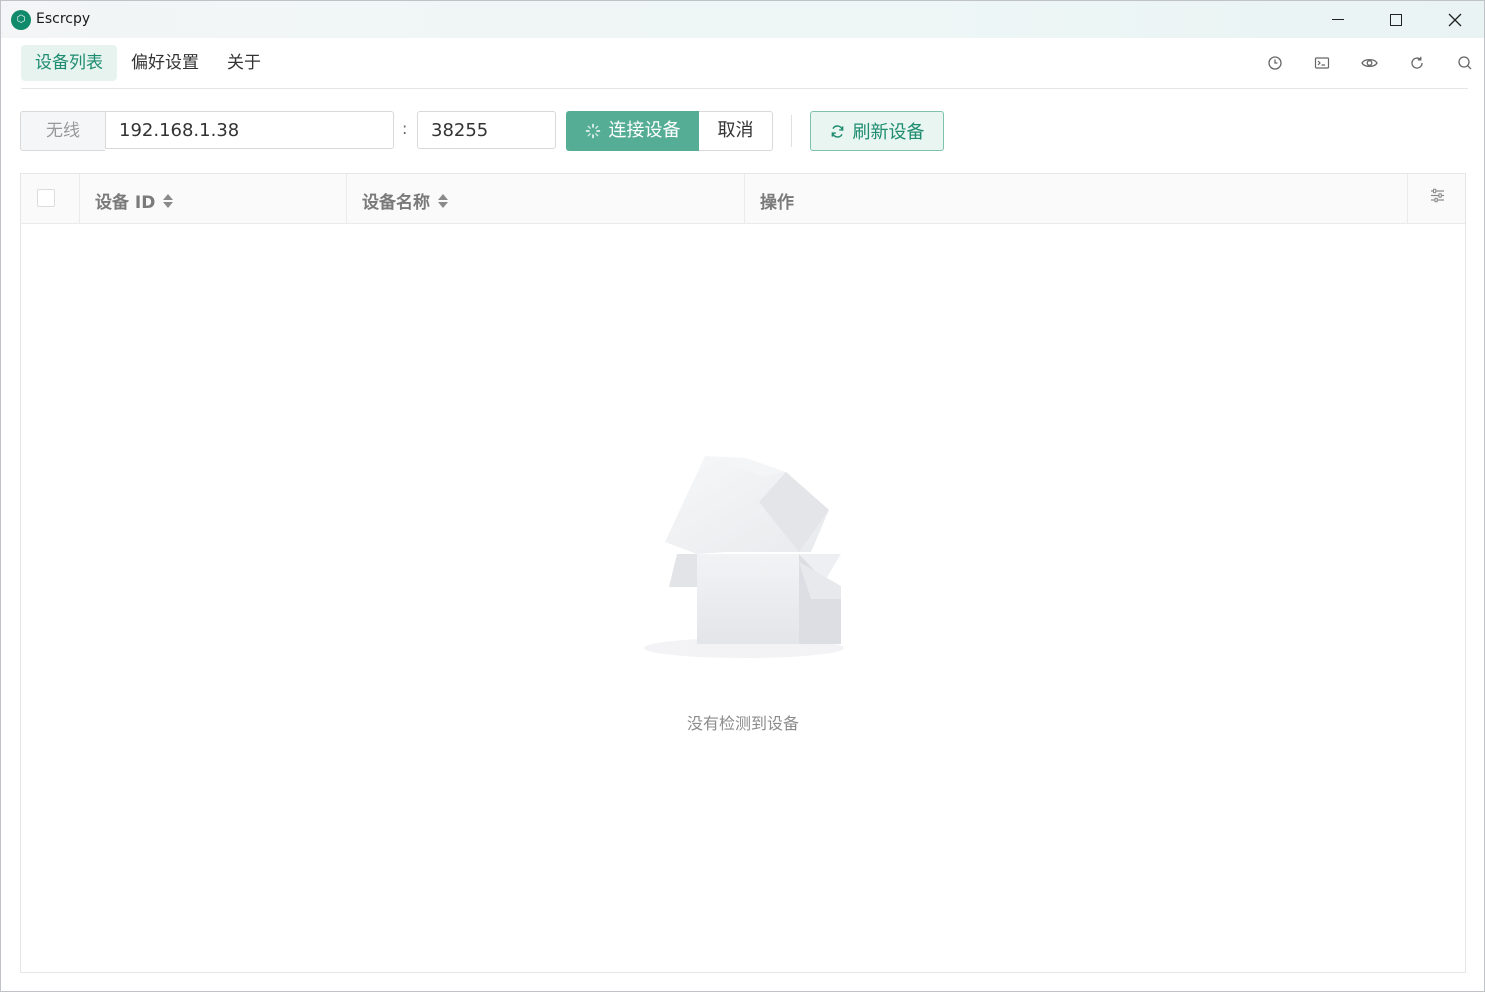  I want to click on maximize-icon, so click(1396, 19).